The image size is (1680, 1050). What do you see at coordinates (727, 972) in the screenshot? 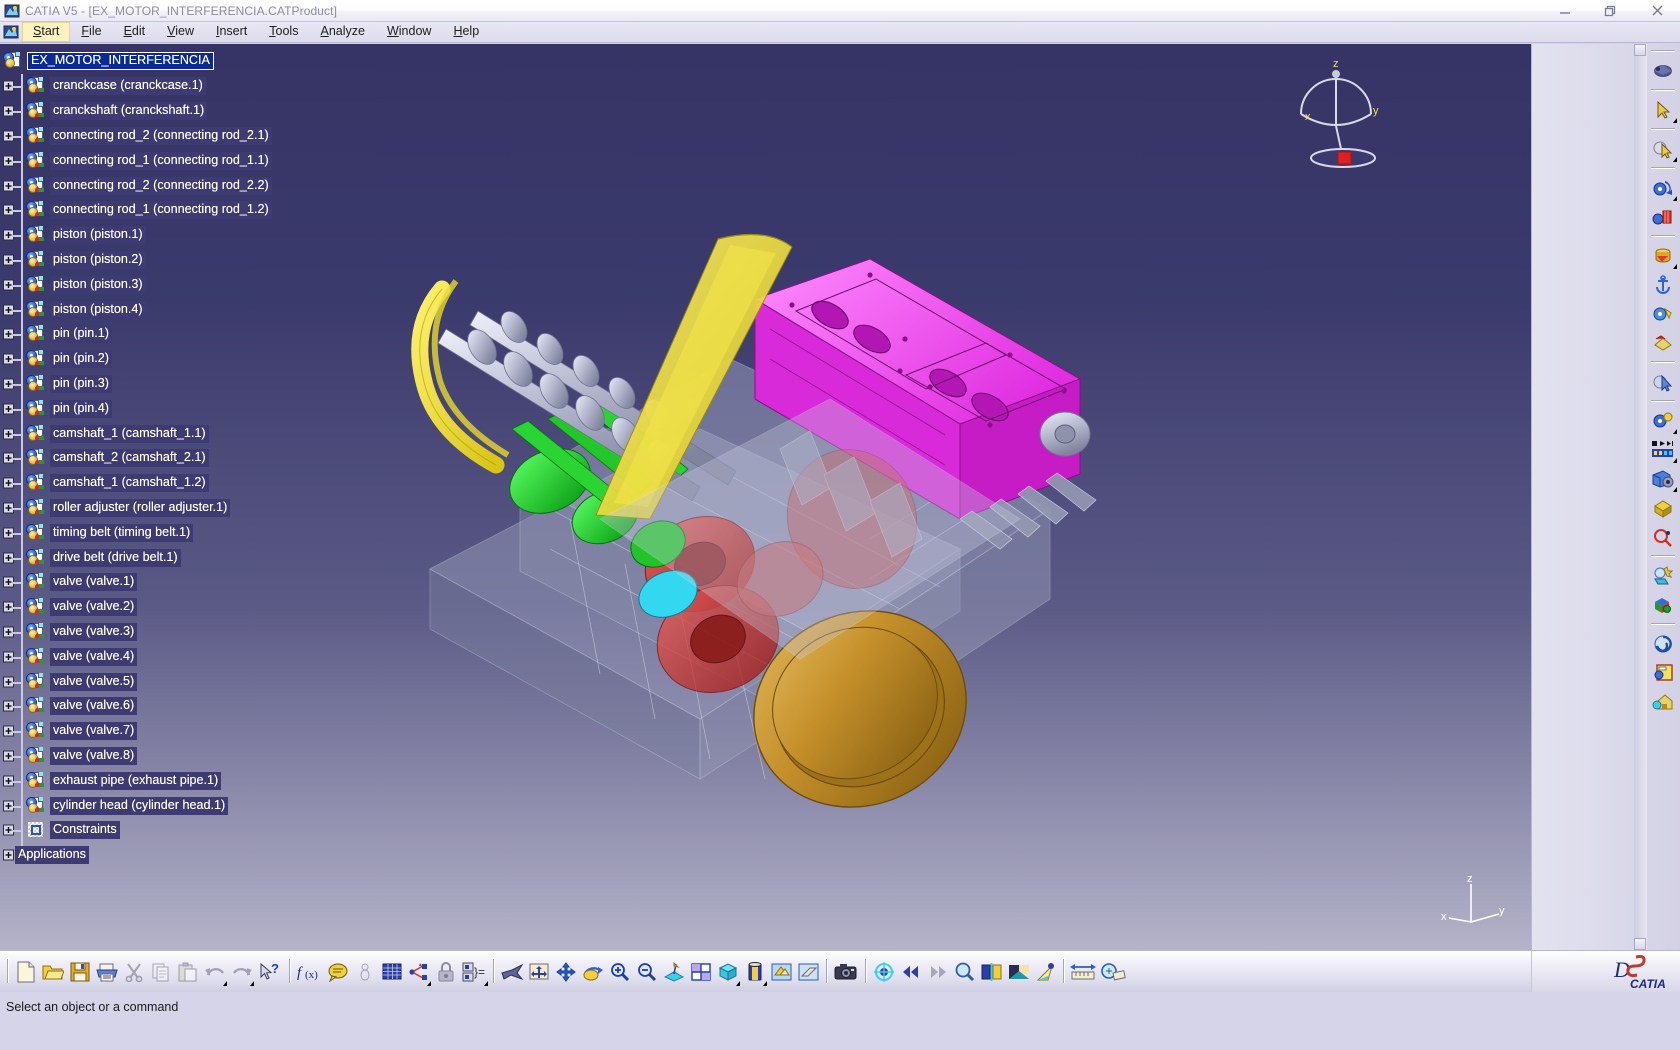
I see `isometric-view-button` at bounding box center [727, 972].